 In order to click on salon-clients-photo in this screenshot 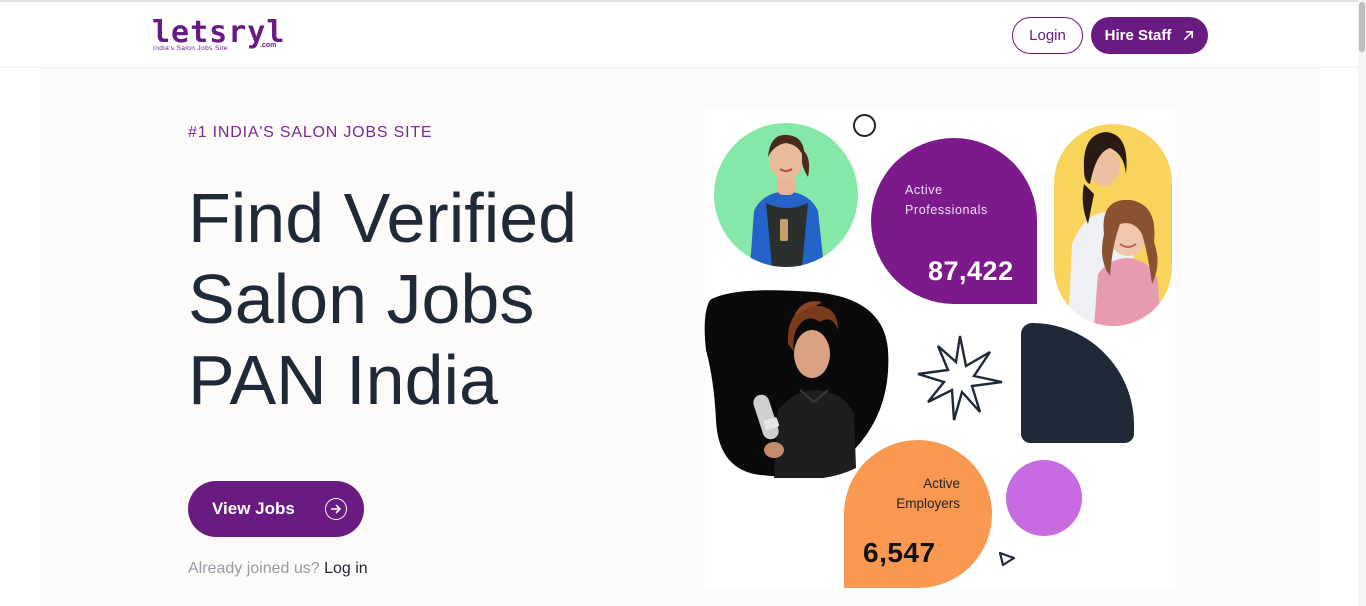, I will do `click(1113, 225)`.